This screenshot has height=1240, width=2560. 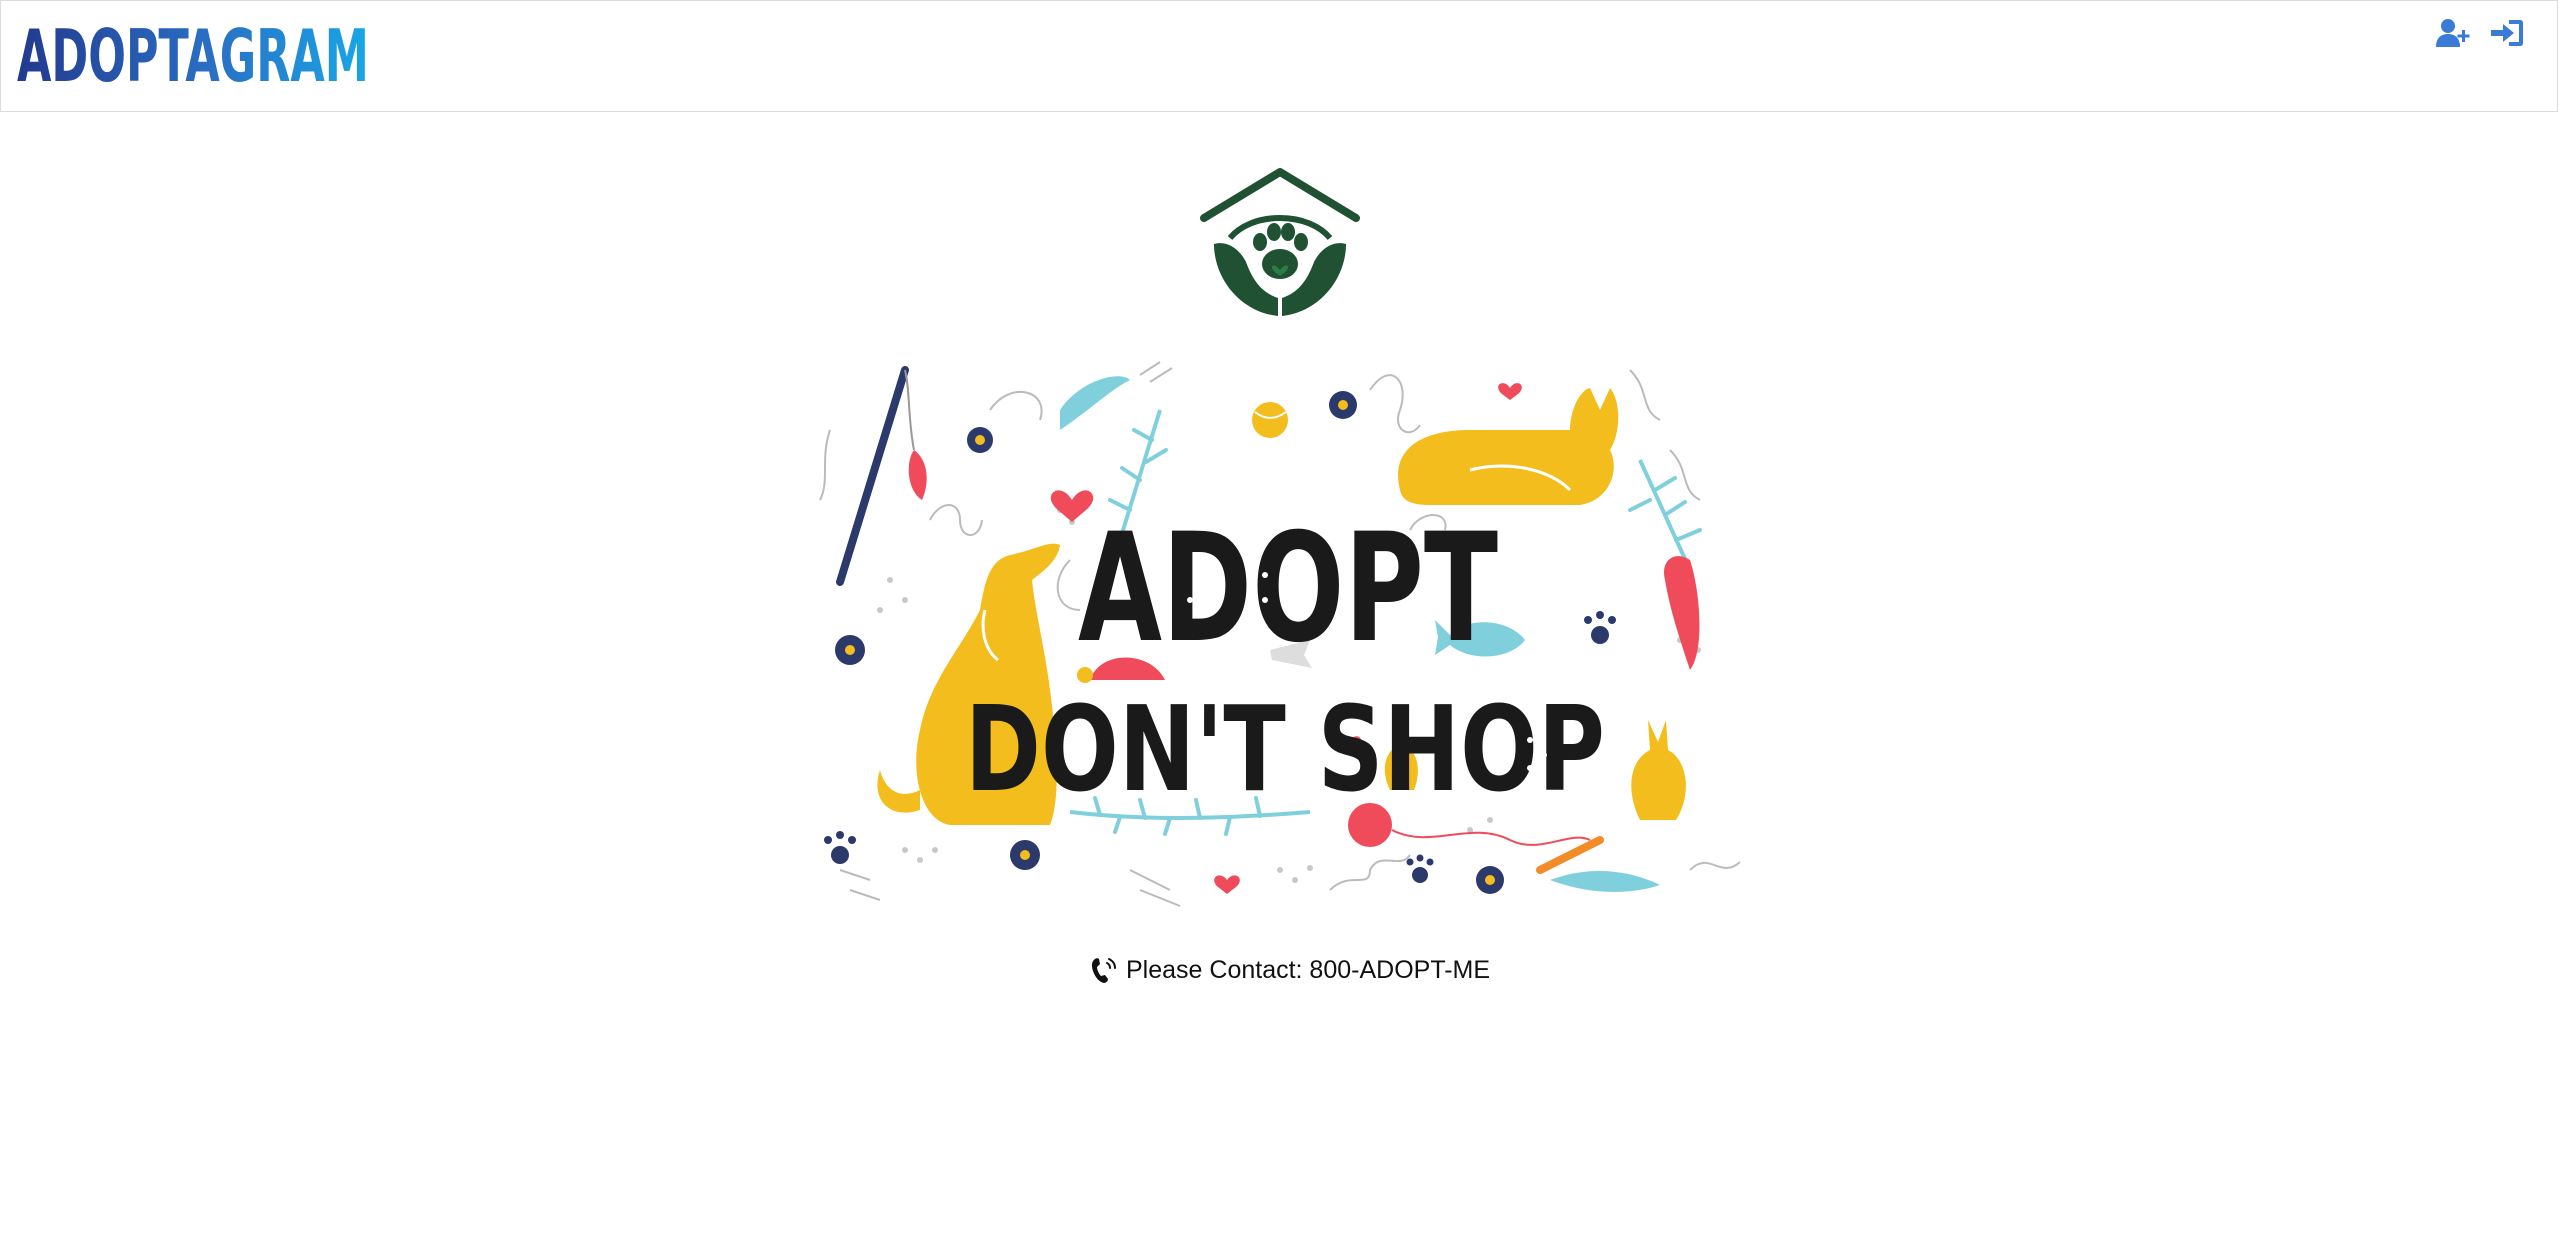 What do you see at coordinates (2480, 33) in the screenshot?
I see `nav-actions` at bounding box center [2480, 33].